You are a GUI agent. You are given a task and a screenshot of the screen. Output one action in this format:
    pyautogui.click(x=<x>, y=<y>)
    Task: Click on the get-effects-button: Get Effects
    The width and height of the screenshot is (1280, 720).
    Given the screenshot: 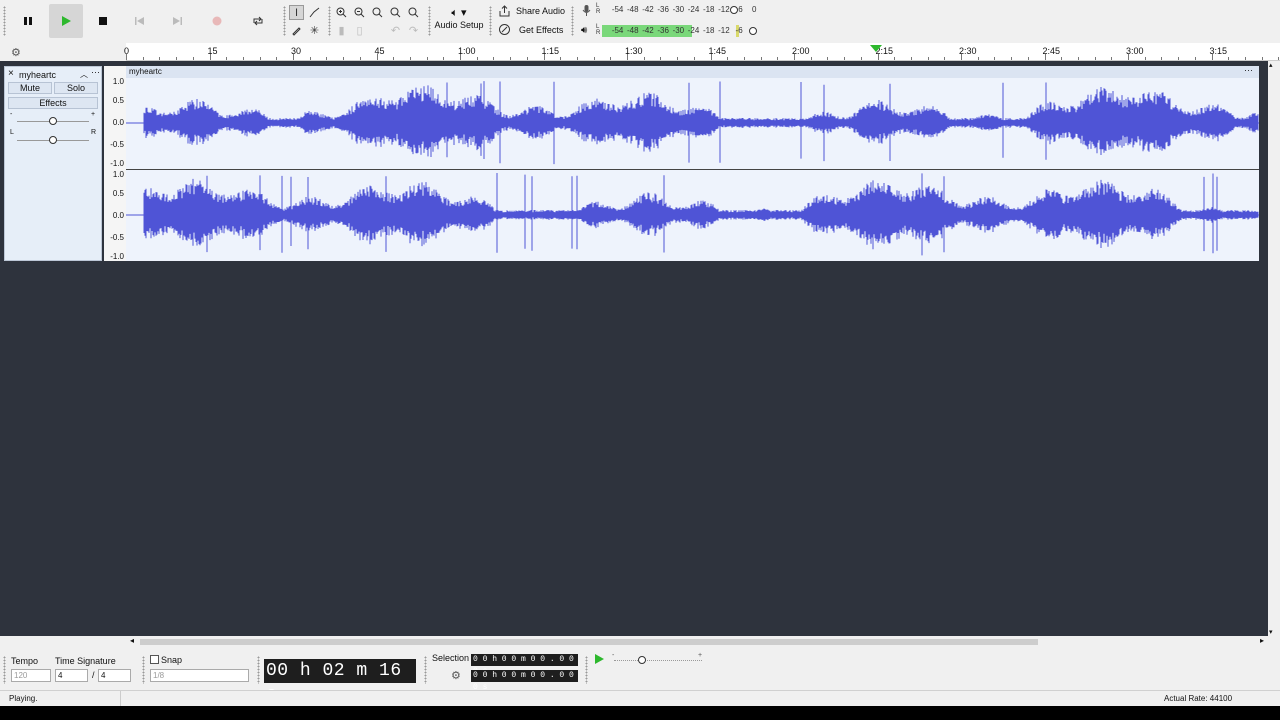 What is the action you would take?
    pyautogui.click(x=530, y=29)
    